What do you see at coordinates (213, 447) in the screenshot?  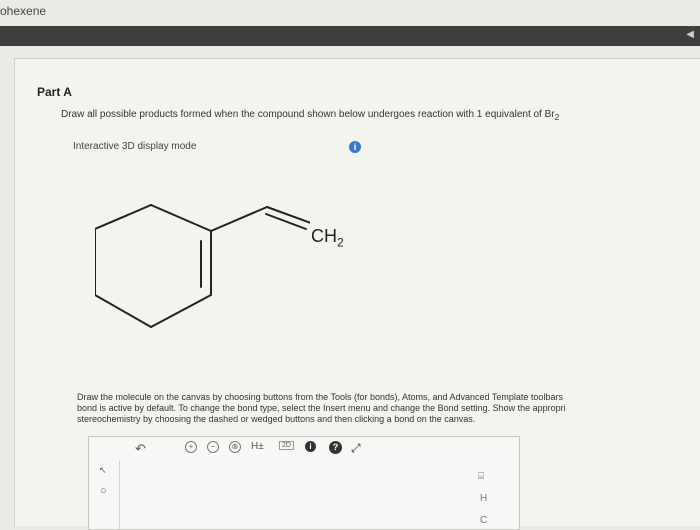 I see `zoom-out-icon: −` at bounding box center [213, 447].